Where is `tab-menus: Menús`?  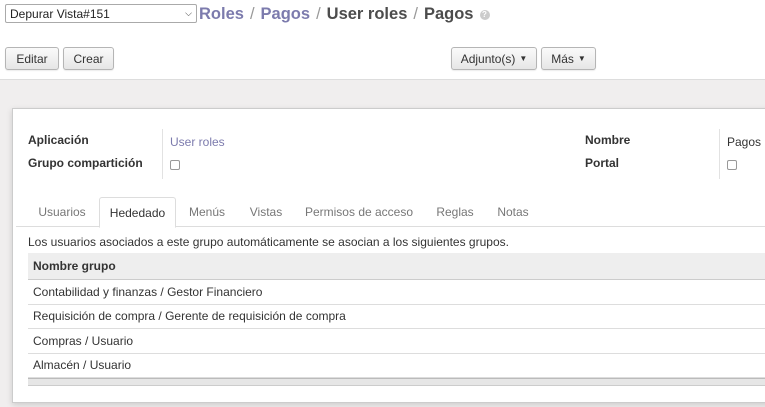
tab-menus: Menús is located at coordinates (207, 212).